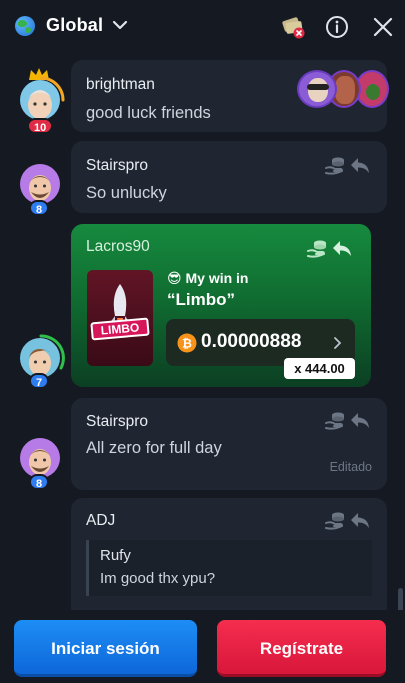 This screenshot has height=683, width=405. I want to click on chat-room-title: Global, so click(74, 25).